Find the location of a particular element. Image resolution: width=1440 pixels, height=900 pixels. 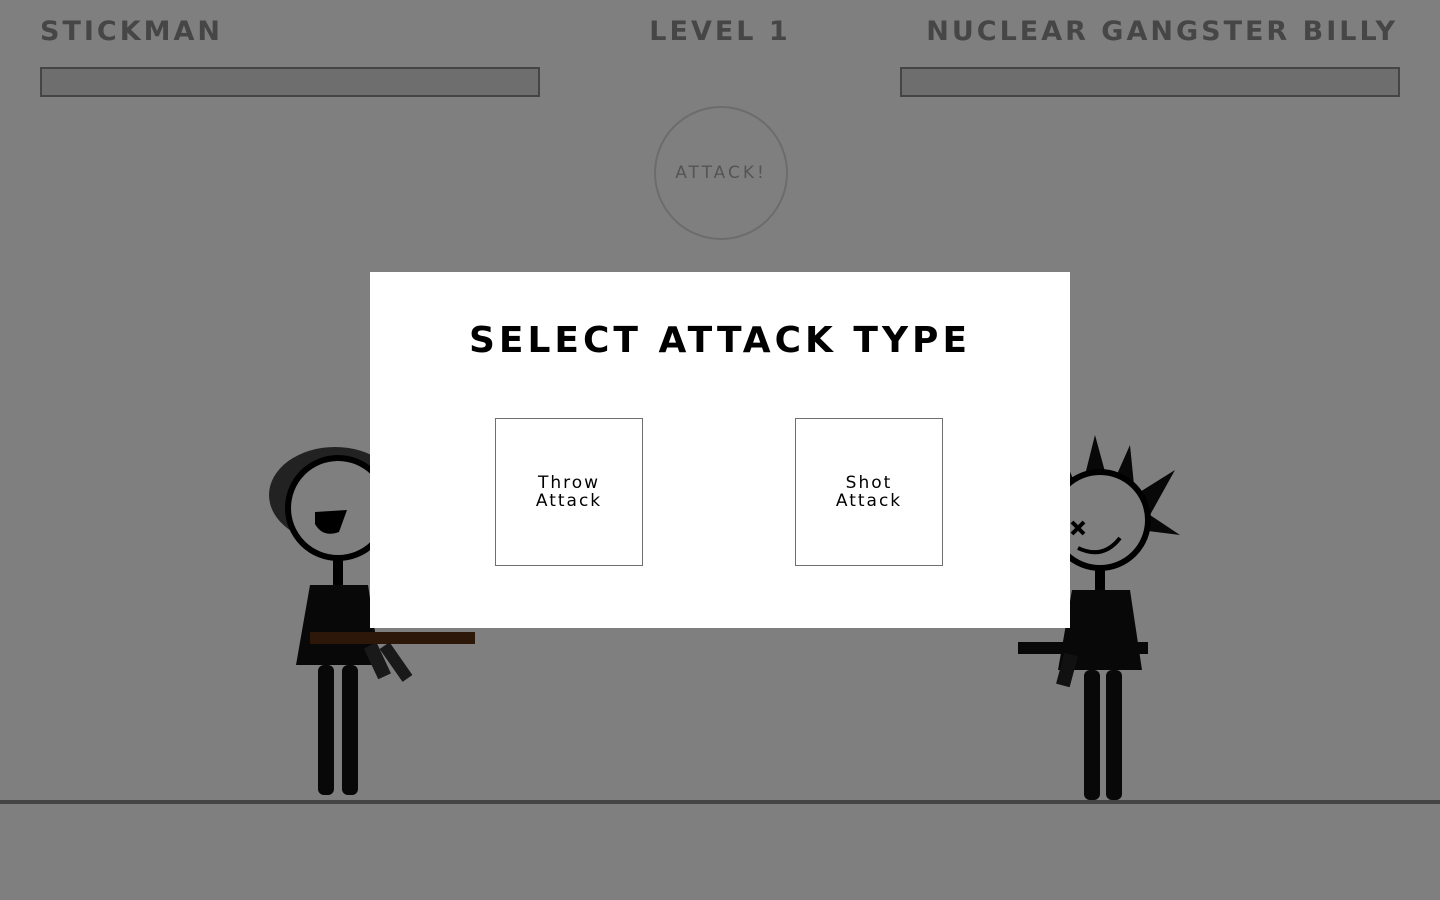

shot-attack-button: Shot Attack is located at coordinates (869, 492).